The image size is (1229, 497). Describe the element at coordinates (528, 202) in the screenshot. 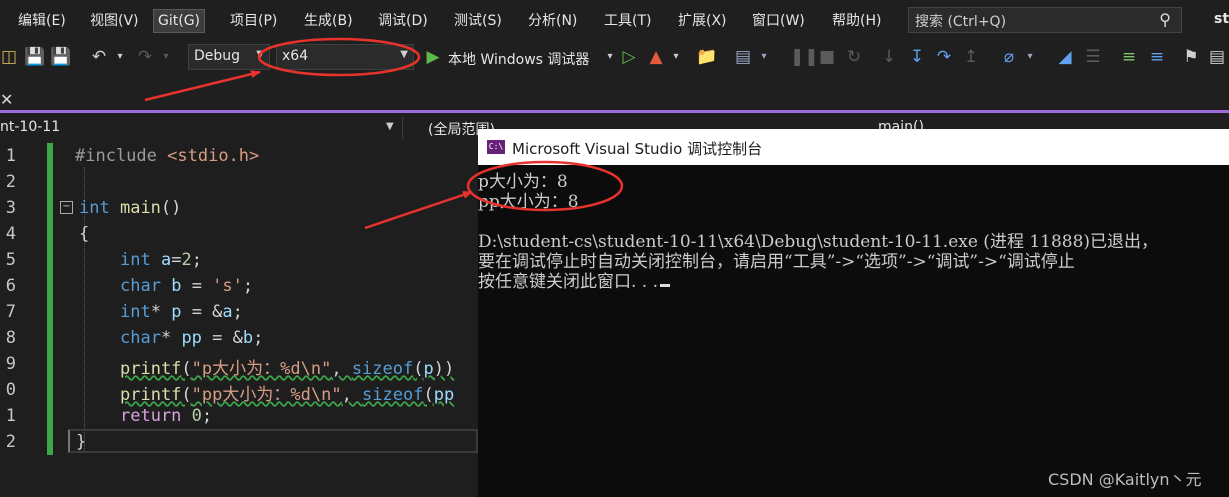

I see `console-output-line: pp大小为：8` at that location.